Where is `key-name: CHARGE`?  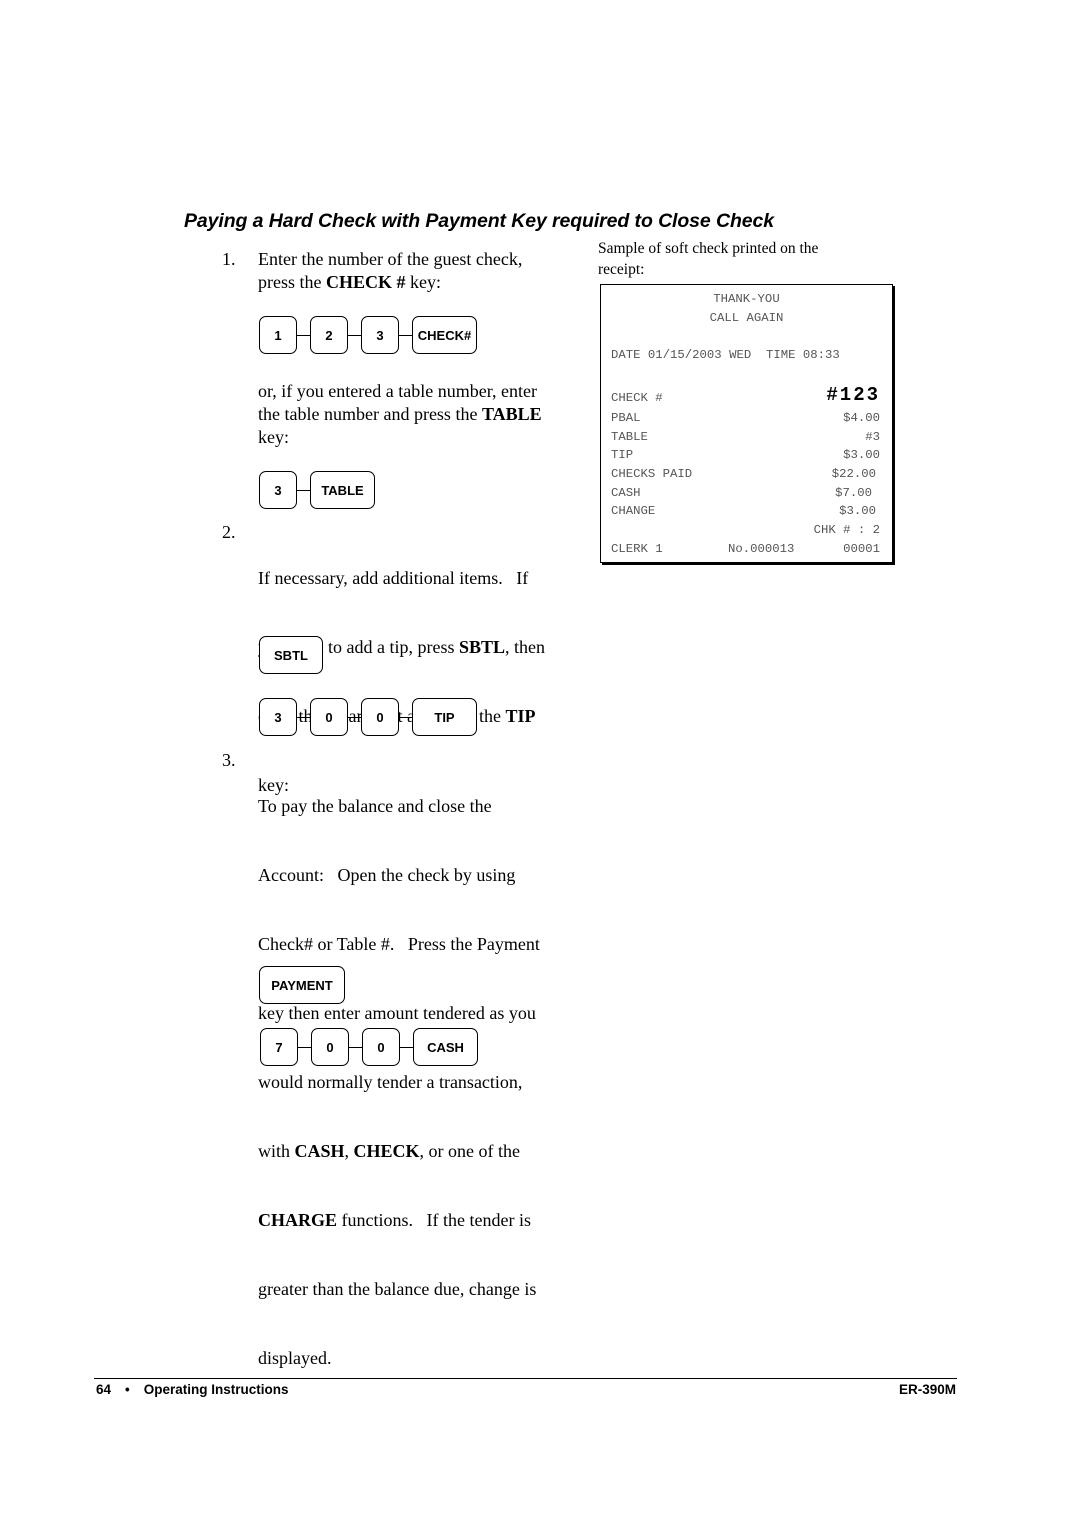
key-name: CHARGE is located at coordinates (298, 1220).